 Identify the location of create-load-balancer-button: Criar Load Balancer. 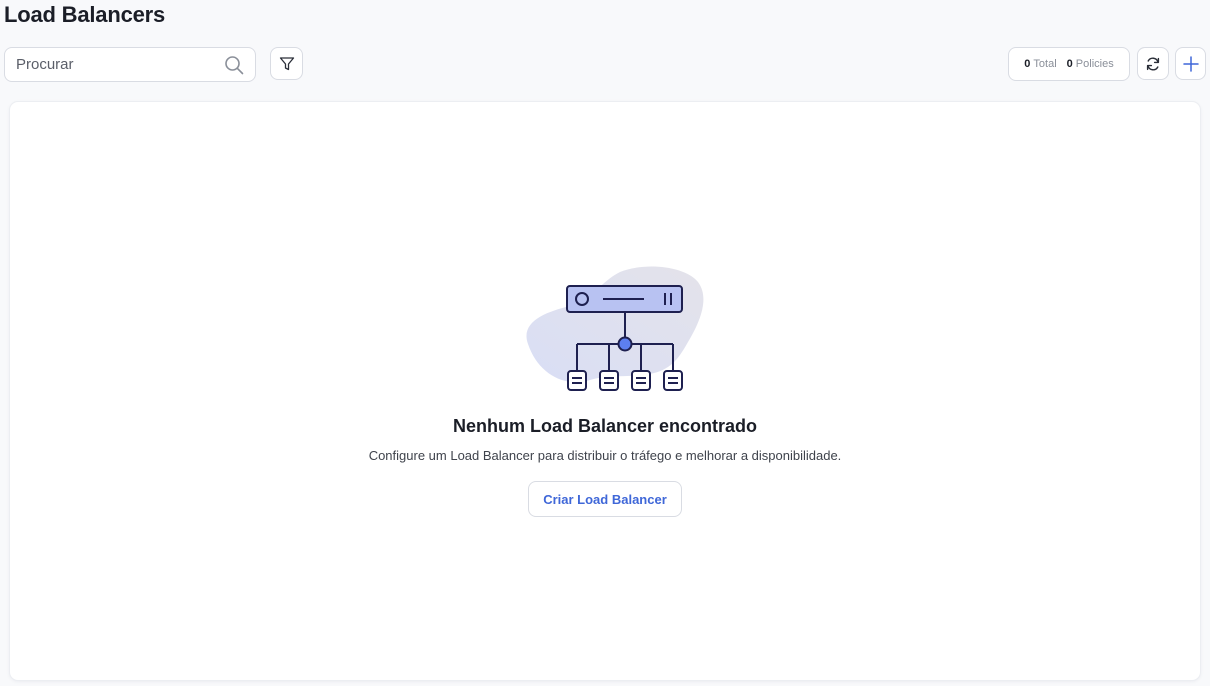
(605, 499).